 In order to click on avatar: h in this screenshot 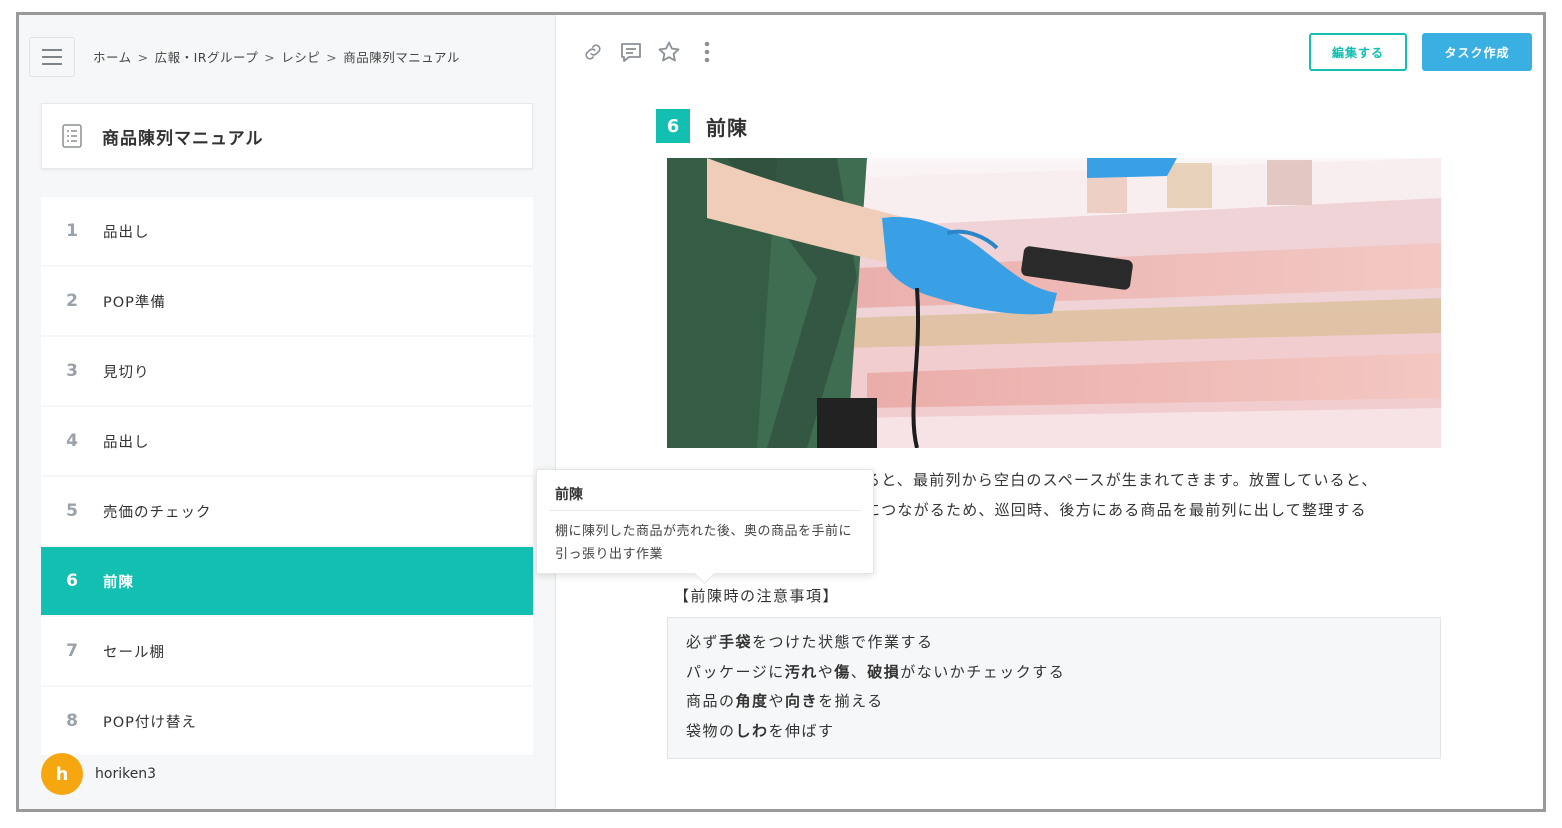, I will do `click(62, 774)`.